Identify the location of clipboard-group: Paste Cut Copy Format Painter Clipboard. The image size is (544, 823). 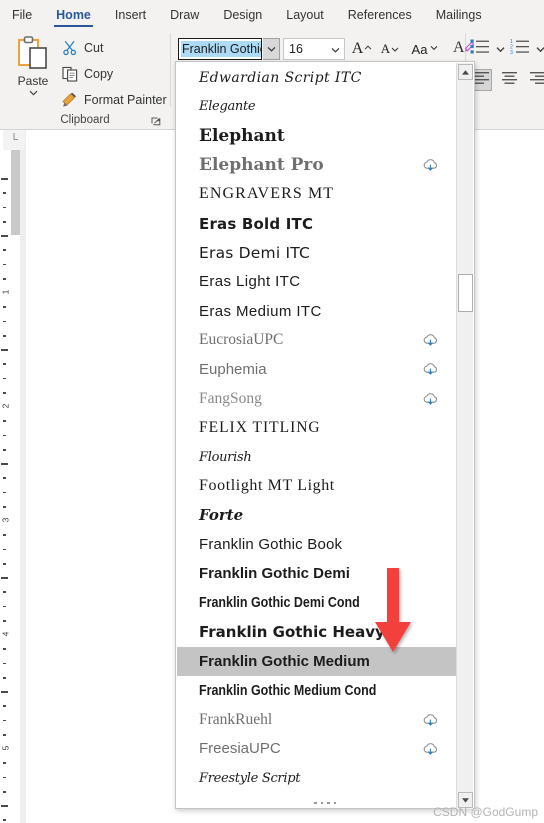
(85, 79).